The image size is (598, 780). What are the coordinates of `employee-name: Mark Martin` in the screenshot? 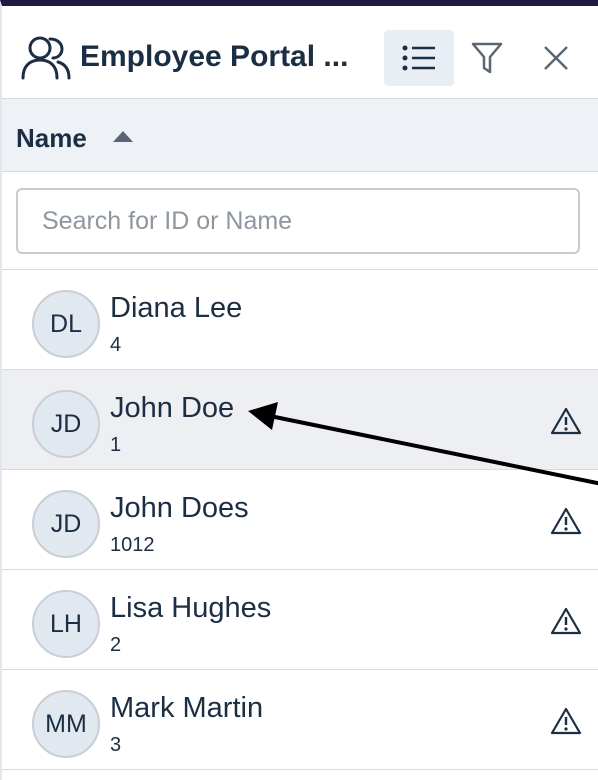 It's located at (187, 708).